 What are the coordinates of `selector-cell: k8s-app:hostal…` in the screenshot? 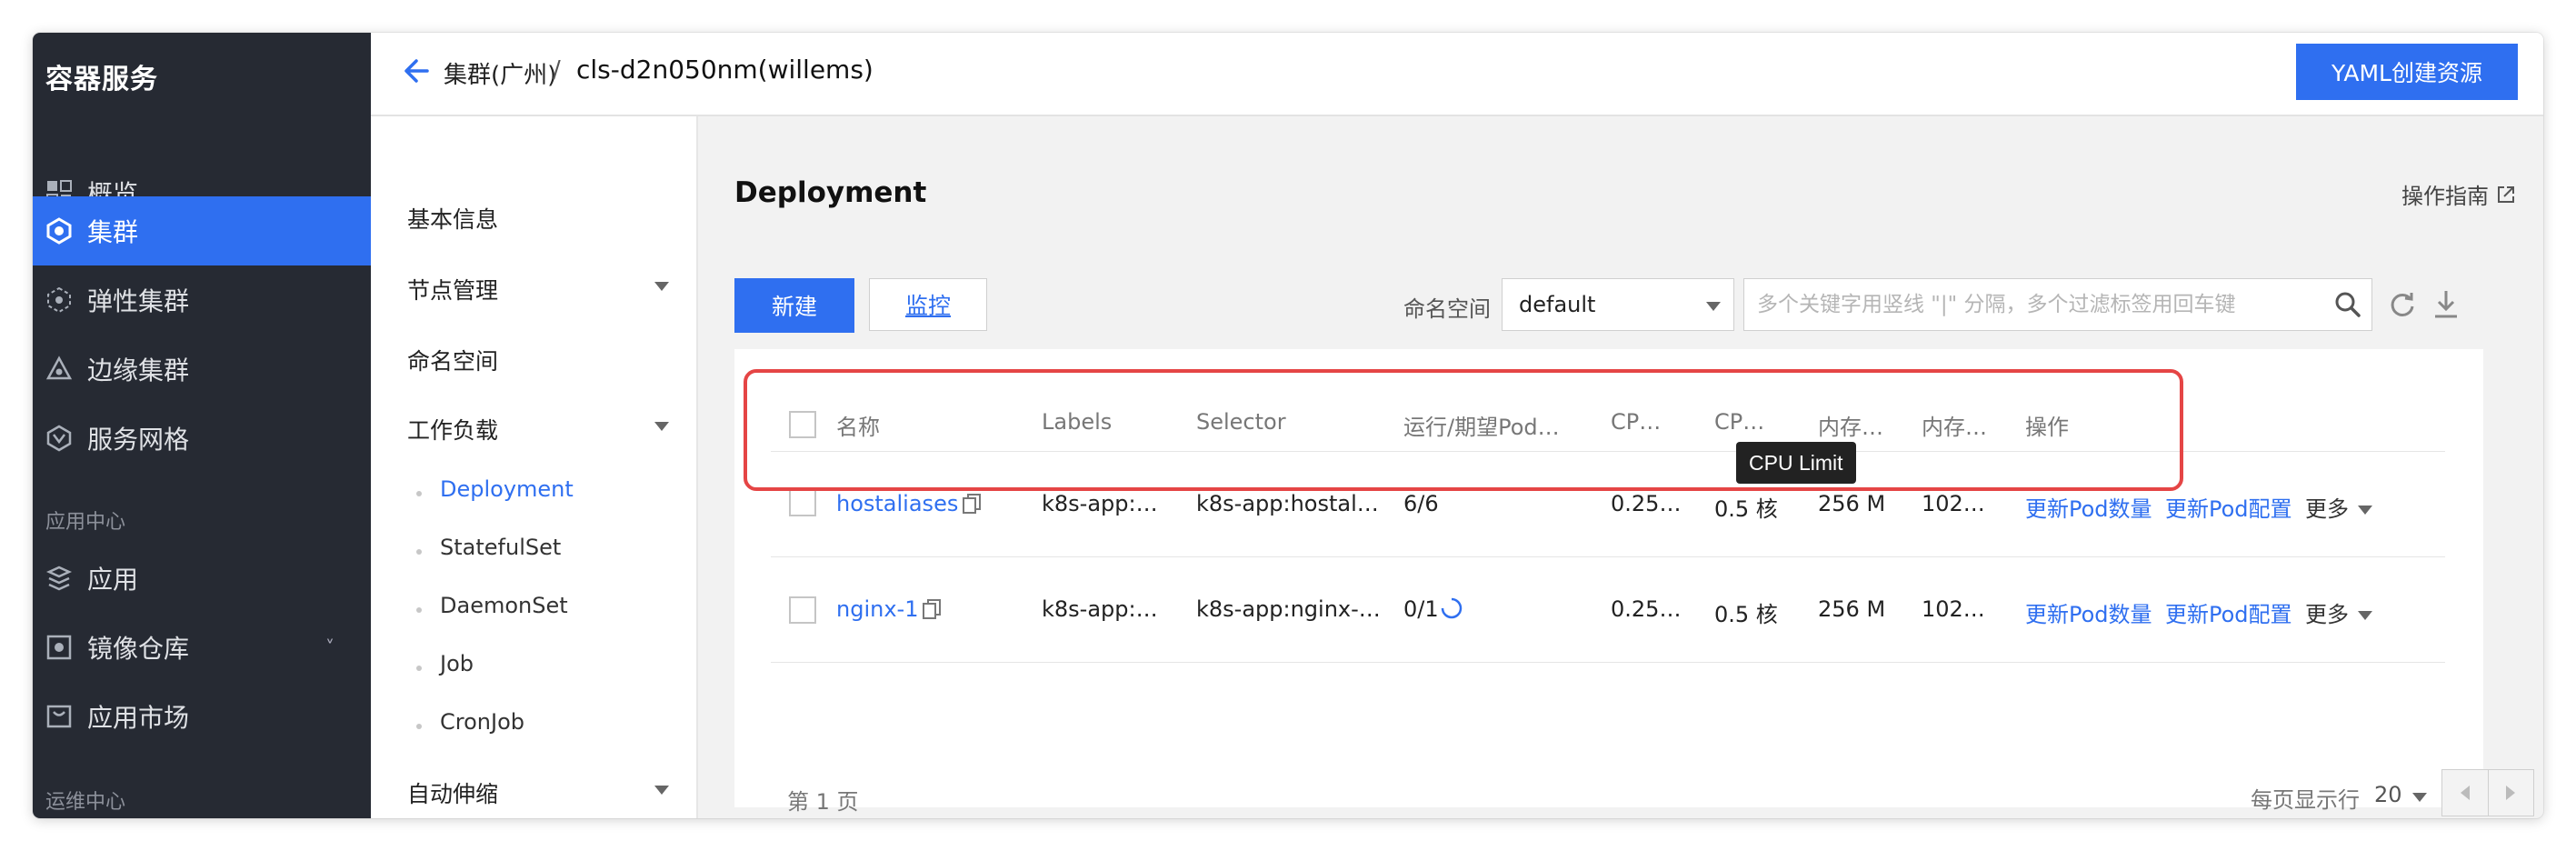 It's located at (1287, 503).